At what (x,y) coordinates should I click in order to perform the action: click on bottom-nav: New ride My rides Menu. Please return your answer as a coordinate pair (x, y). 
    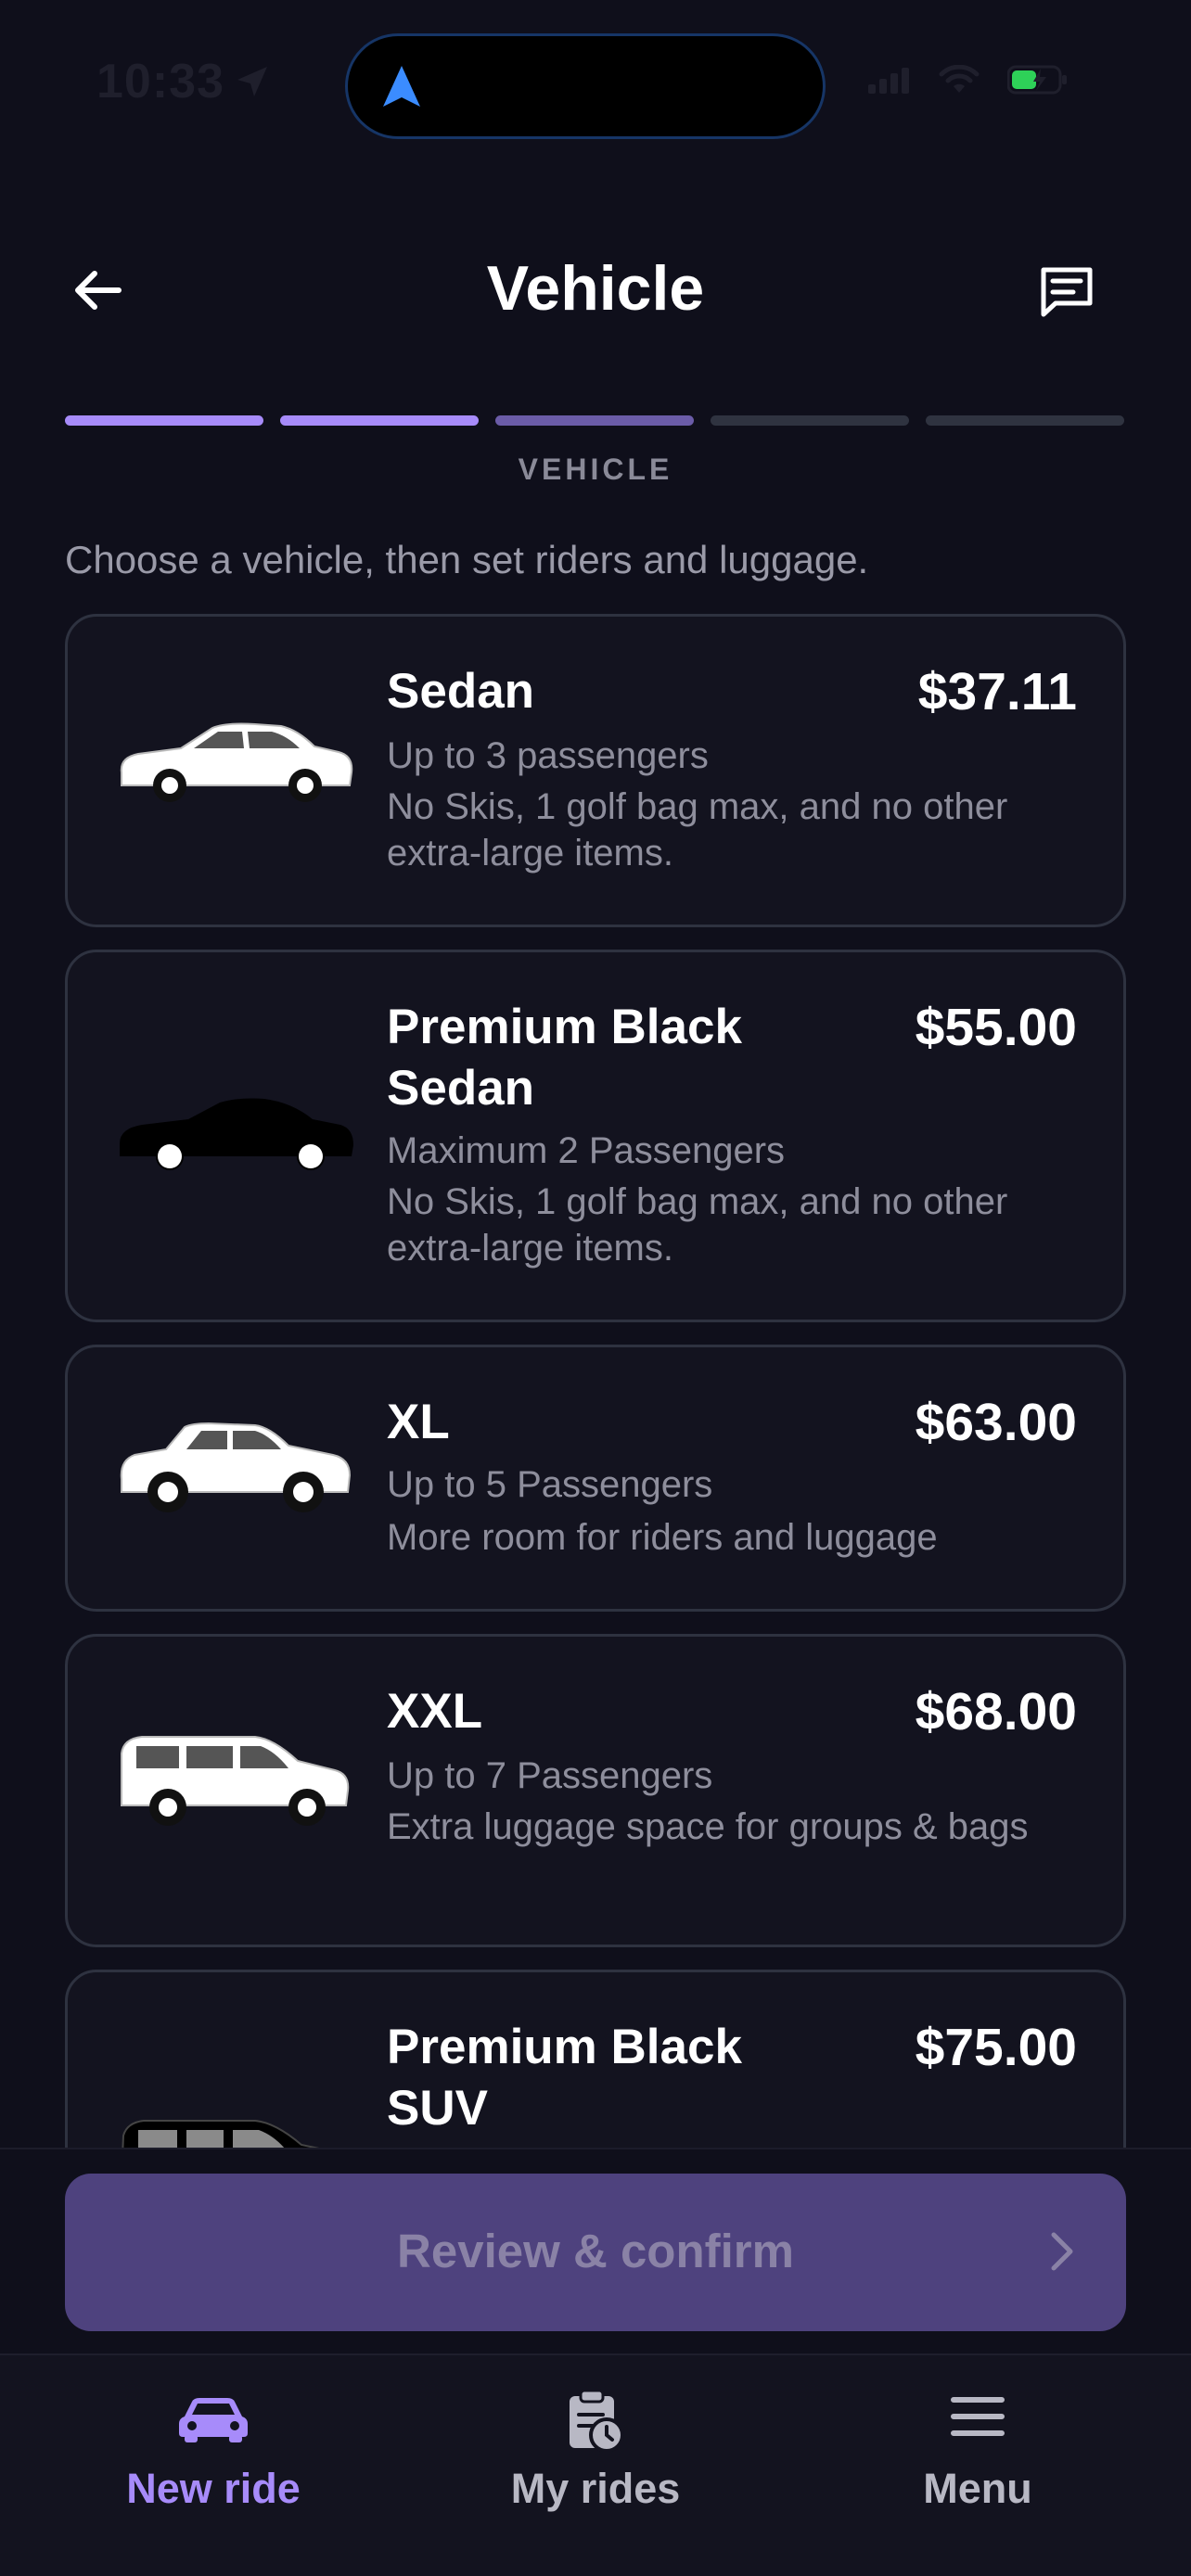
    Looking at the image, I should click on (595, 2464).